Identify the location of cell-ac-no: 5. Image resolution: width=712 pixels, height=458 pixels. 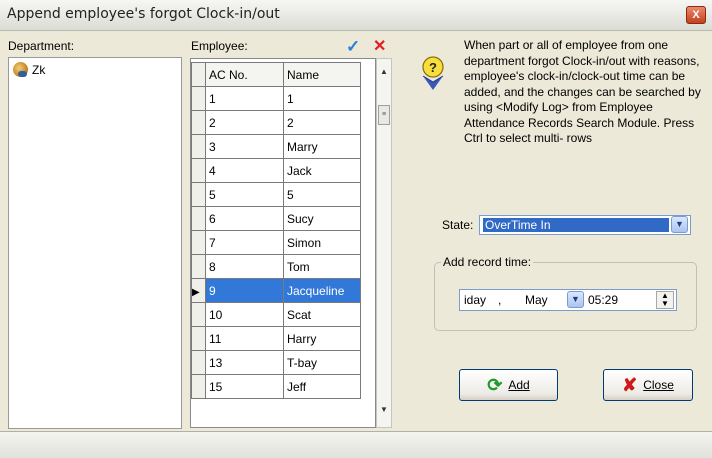
(244, 194).